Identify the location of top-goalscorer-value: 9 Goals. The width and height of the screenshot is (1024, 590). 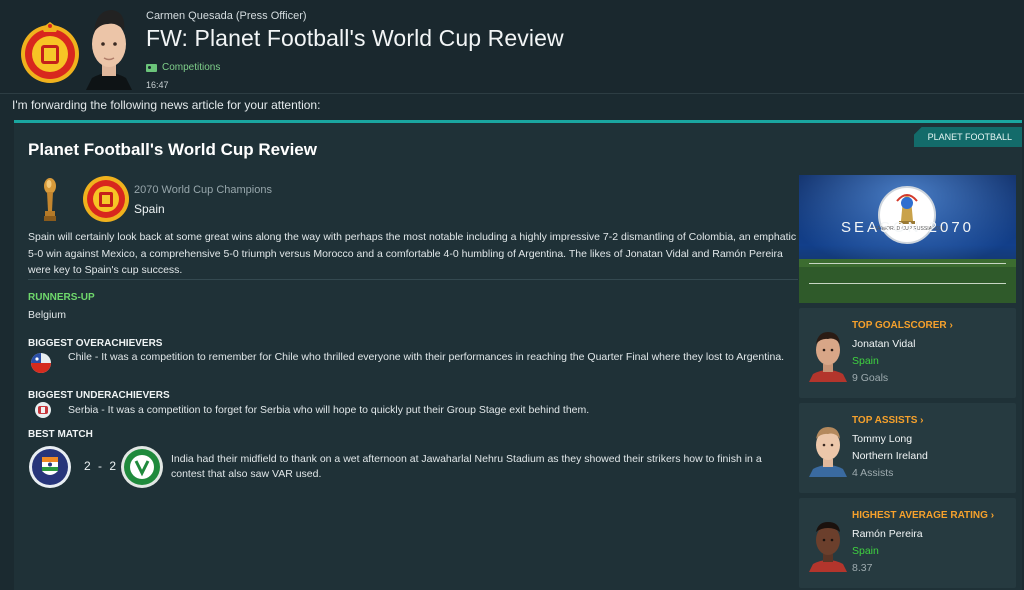
(870, 378).